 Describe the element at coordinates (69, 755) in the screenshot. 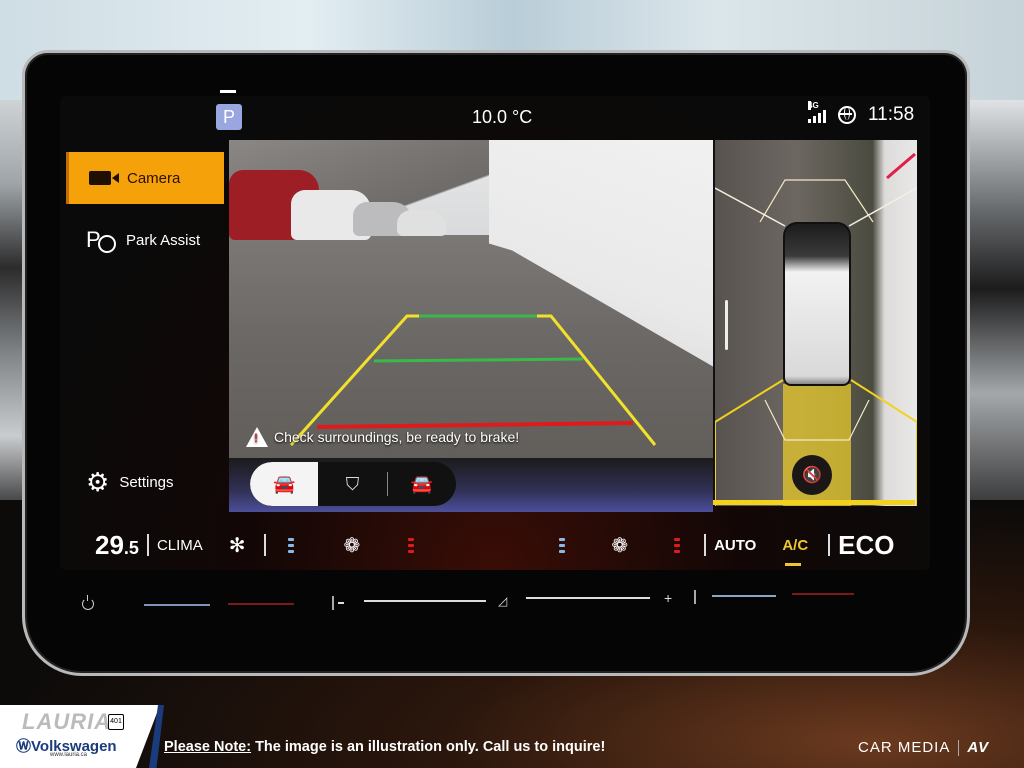

I see `dealer-url: www.lauria.ca` at that location.